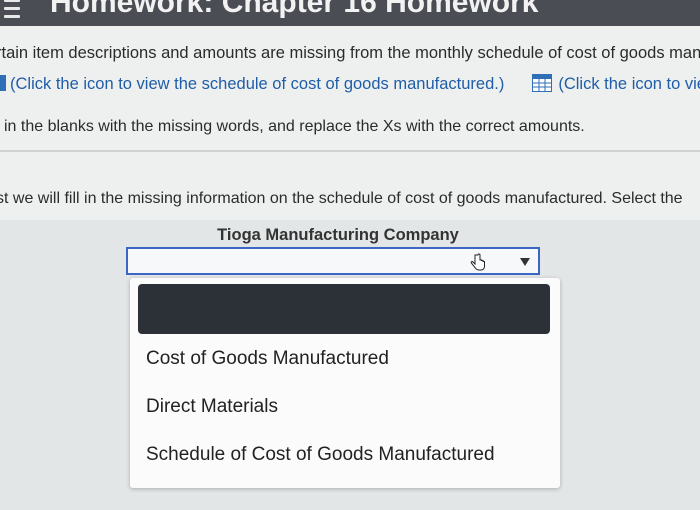 The image size is (700, 510). I want to click on top-bar: Homework: Chapter 16 Homework, so click(350, 13).